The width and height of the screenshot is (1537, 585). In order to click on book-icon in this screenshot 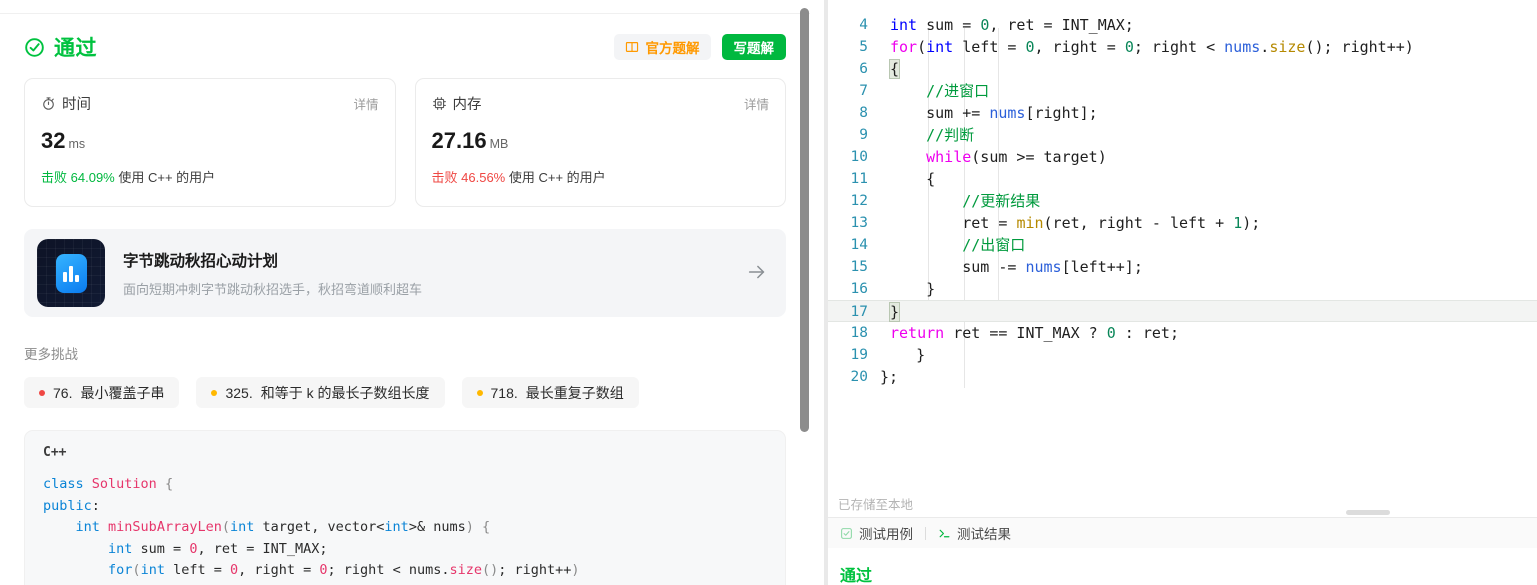, I will do `click(632, 47)`.